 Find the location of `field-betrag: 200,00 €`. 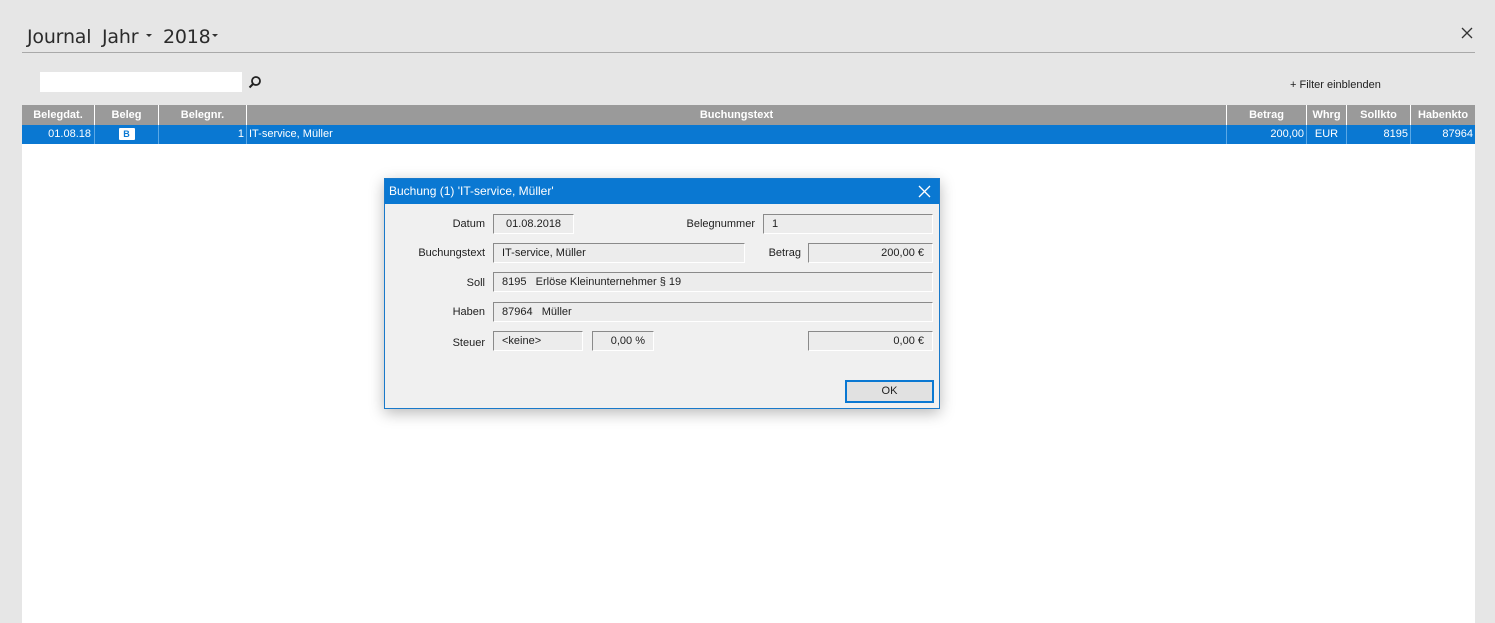

field-betrag: 200,00 € is located at coordinates (870, 253).